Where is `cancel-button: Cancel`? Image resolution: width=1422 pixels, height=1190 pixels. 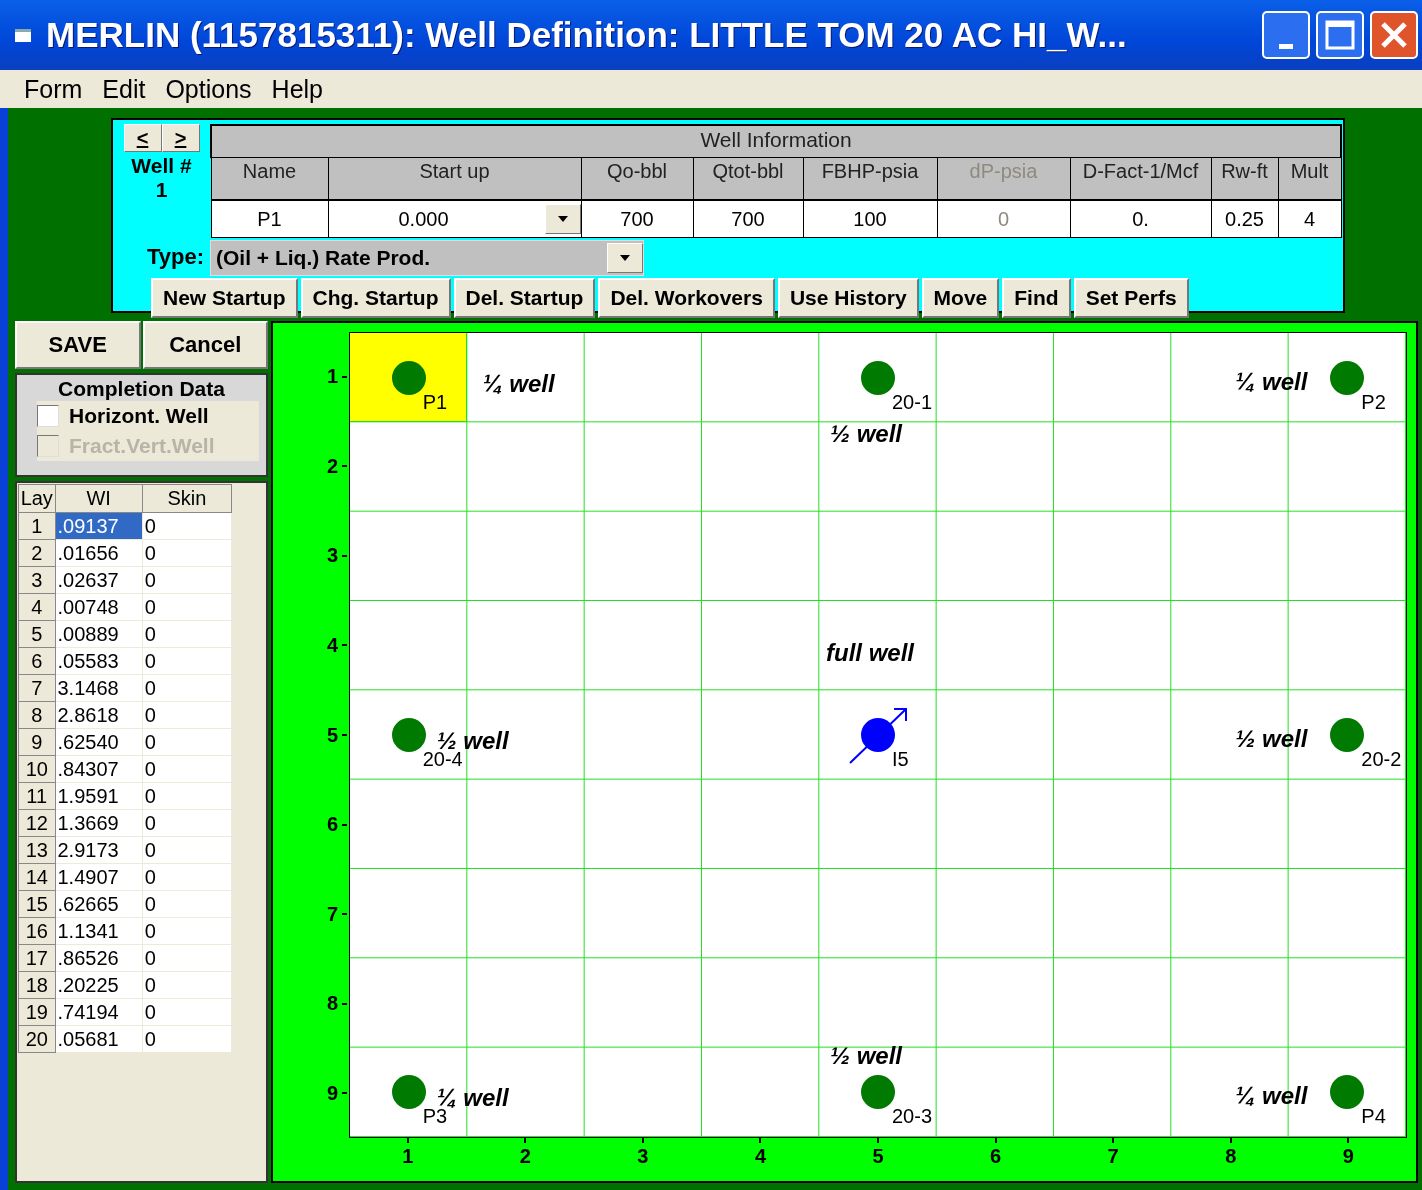
cancel-button: Cancel is located at coordinates (205, 345).